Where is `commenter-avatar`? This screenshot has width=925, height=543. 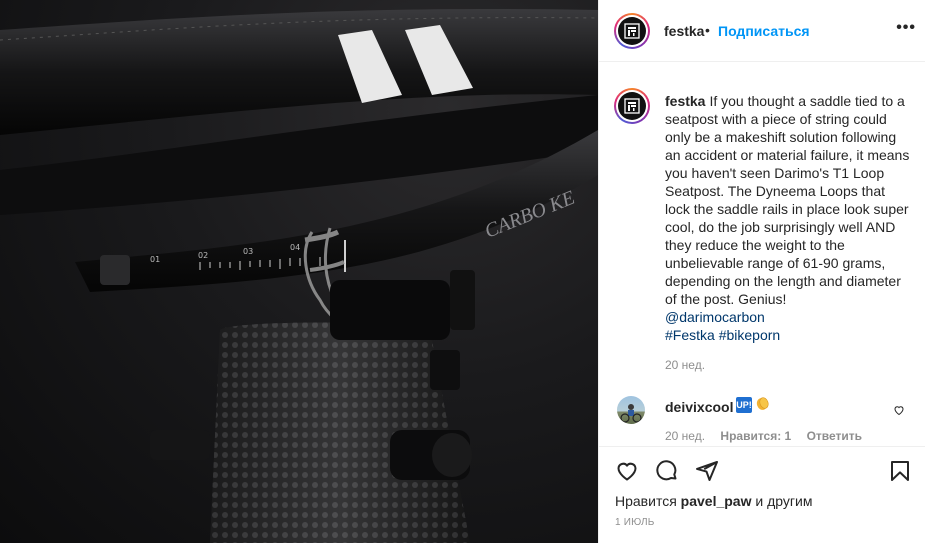
commenter-avatar is located at coordinates (631, 410).